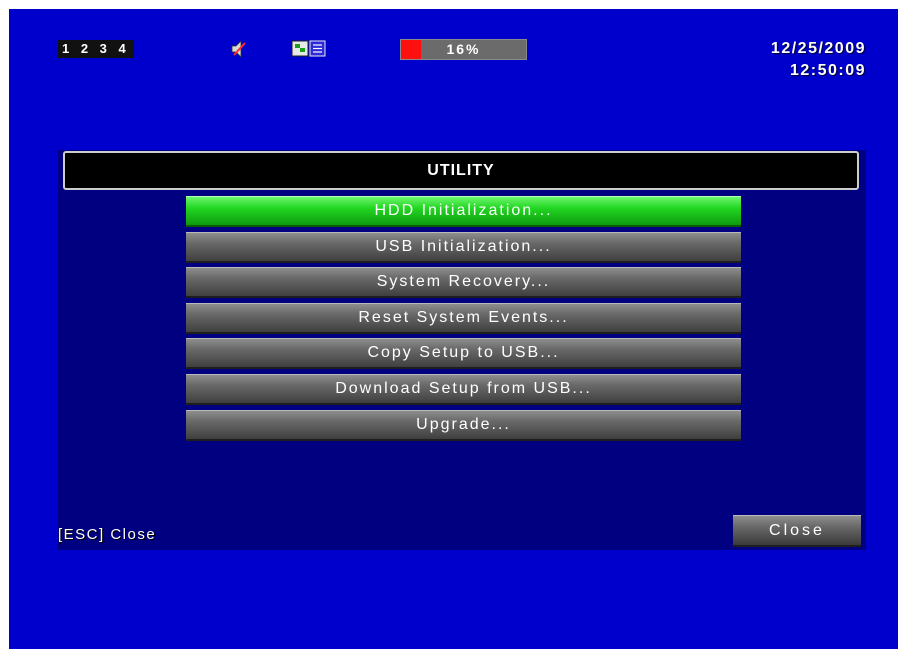 The width and height of the screenshot is (906, 657). Describe the element at coordinates (818, 60) in the screenshot. I see `datetime-display: 12/25/2009 12:50:09` at that location.